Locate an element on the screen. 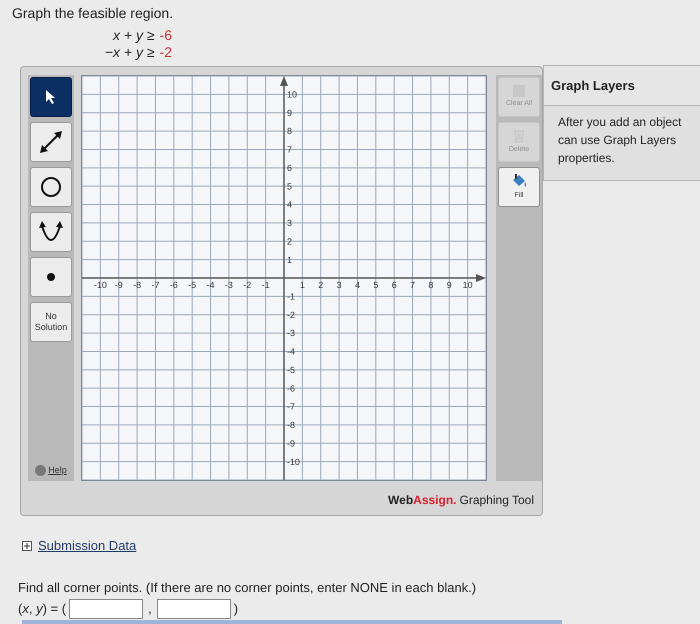 The width and height of the screenshot is (700, 624). x-tick-label: -6 is located at coordinates (174, 285).